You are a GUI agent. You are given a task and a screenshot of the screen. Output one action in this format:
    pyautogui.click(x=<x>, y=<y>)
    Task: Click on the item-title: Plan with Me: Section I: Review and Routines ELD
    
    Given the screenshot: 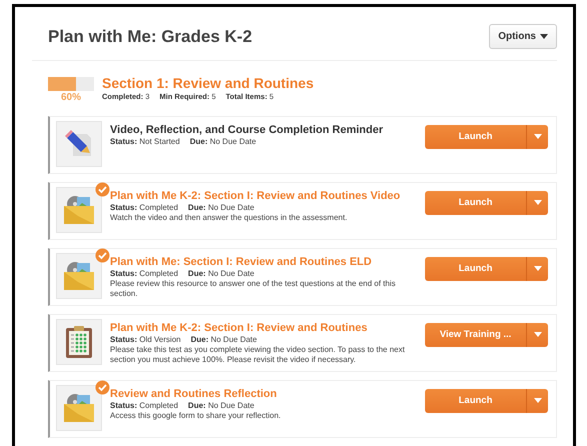 What is the action you would take?
    pyautogui.click(x=263, y=262)
    